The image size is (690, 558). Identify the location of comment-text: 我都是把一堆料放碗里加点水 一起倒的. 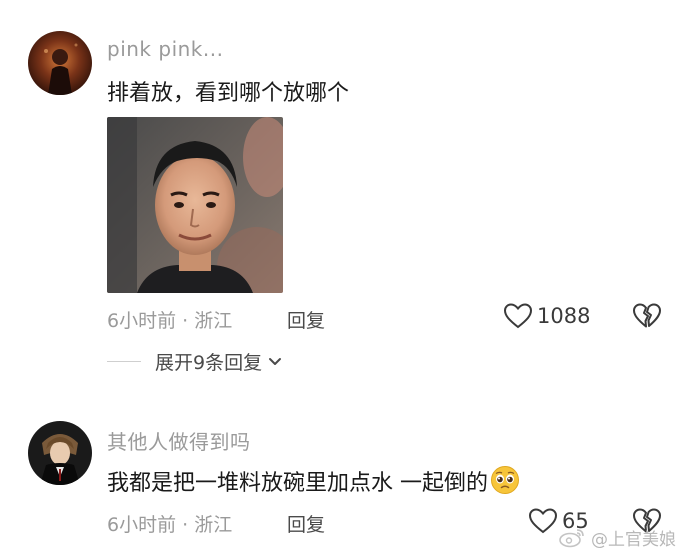
(313, 483).